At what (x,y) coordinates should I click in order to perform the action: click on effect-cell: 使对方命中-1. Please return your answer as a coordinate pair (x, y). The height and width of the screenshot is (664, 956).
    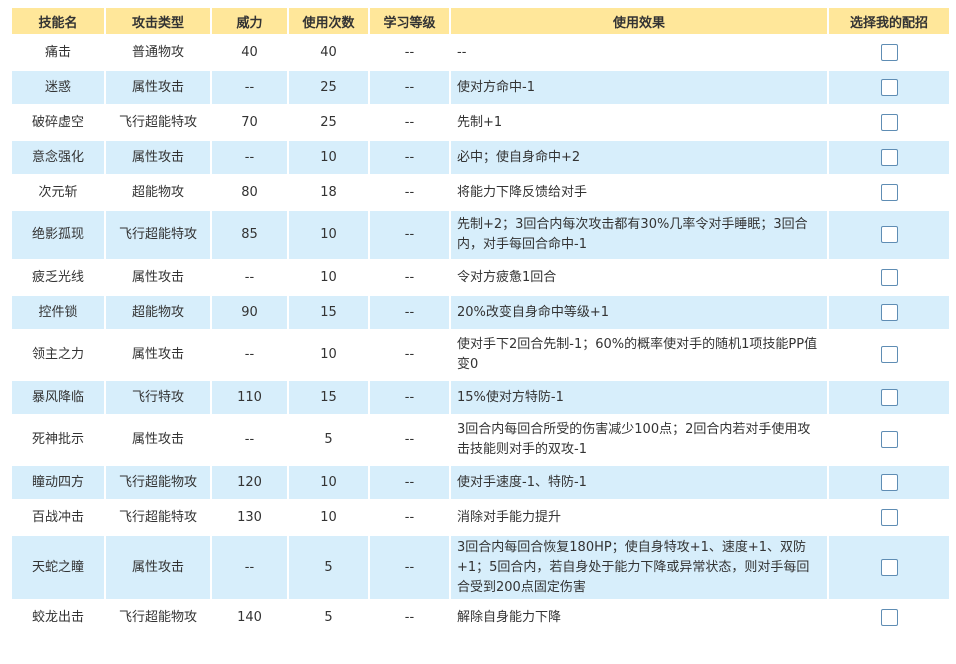
    Looking at the image, I should click on (639, 87).